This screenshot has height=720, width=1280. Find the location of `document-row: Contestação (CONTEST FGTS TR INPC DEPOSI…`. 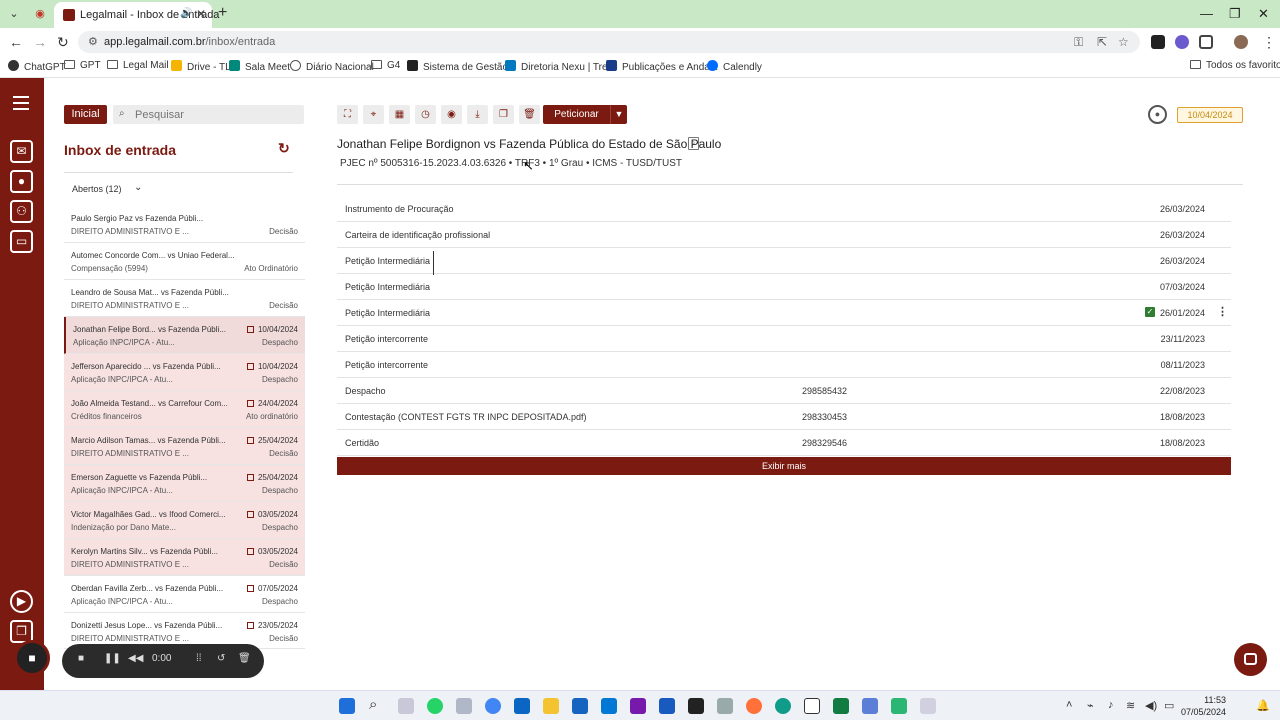

document-row: Contestação (CONTEST FGTS TR INPC DEPOSI… is located at coordinates (784, 417).